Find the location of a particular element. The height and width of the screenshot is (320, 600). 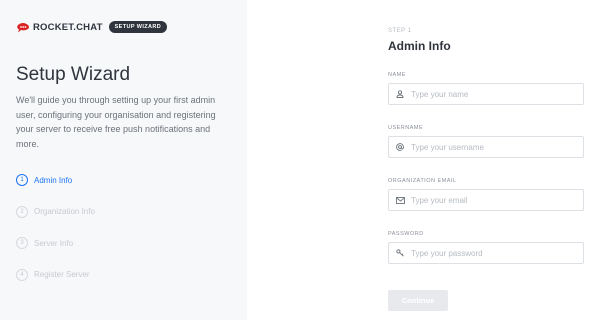

key-icon is located at coordinates (400, 253).